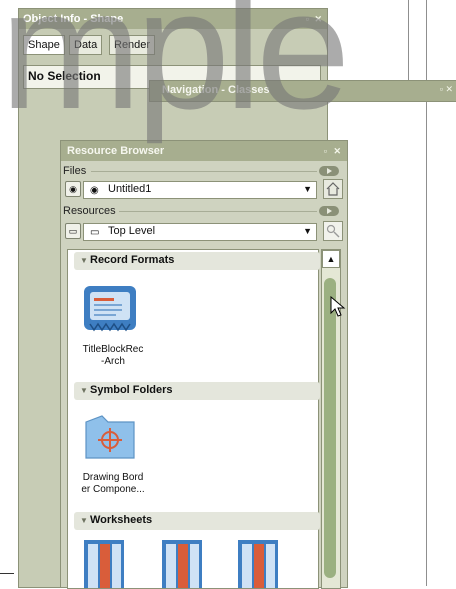 This screenshot has width=456, height=589. Describe the element at coordinates (94, 190) in the screenshot. I see `file-icon: ◉` at that location.